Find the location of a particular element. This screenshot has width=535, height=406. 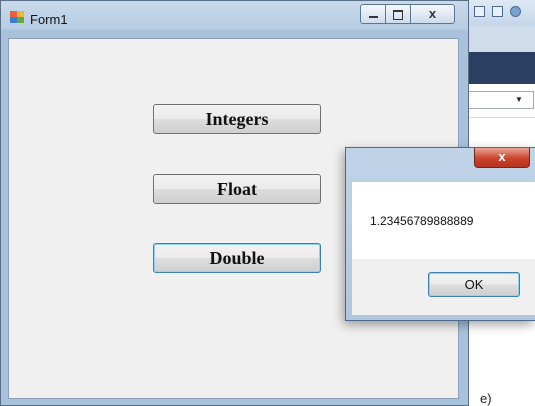

double-button: Double is located at coordinates (237, 258).